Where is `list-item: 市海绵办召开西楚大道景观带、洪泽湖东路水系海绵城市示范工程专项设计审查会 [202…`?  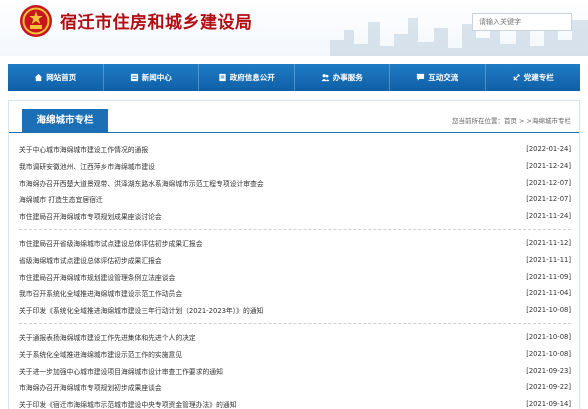 list-item: 市海绵办召开西楚大道景观带、洪泽湖东路水系海绵城市示范工程专项设计审查会 [202… is located at coordinates (295, 182).